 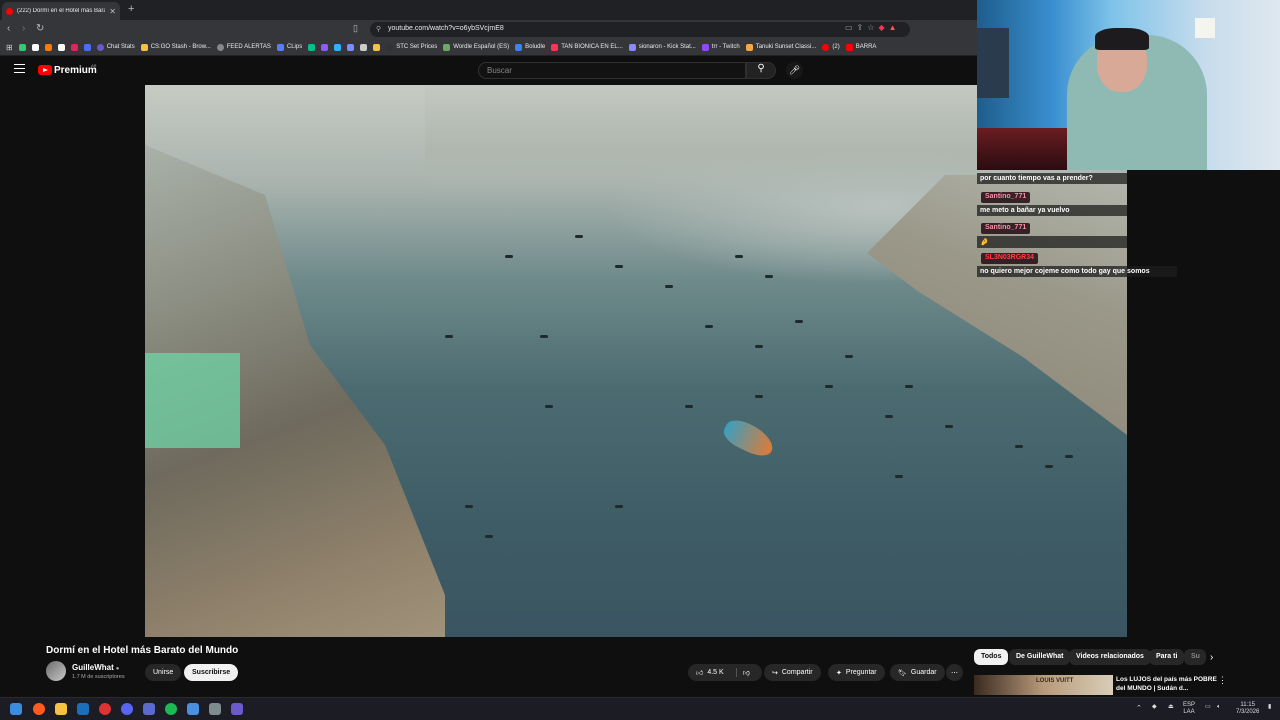 I want to click on windows-start-icon, so click(x=16, y=709).